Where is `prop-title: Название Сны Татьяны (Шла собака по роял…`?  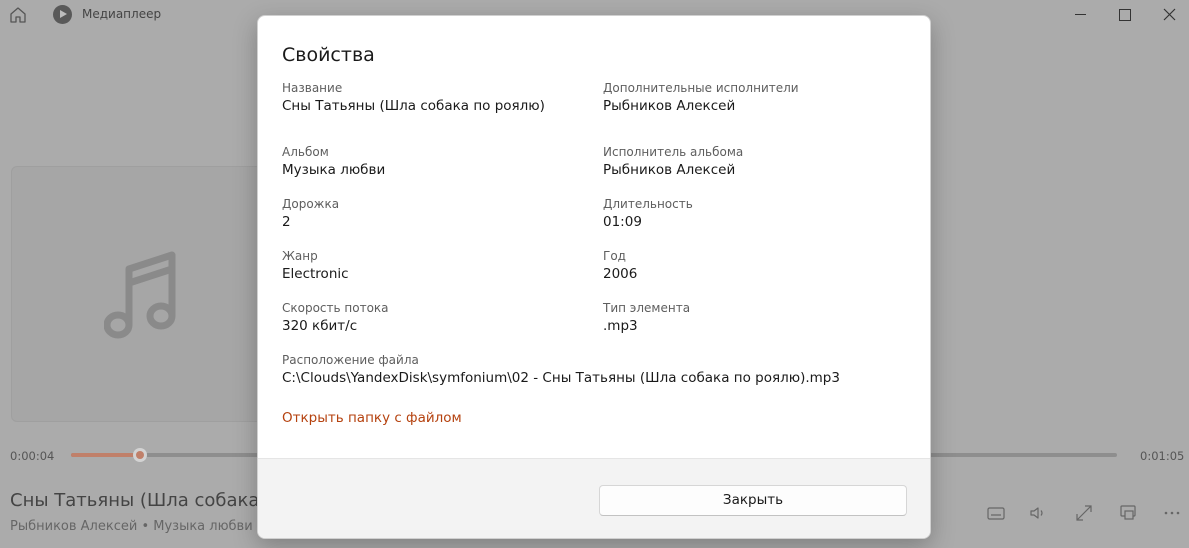
prop-title: Название Сны Татьяны (Шла собака по роял… is located at coordinates (413, 97).